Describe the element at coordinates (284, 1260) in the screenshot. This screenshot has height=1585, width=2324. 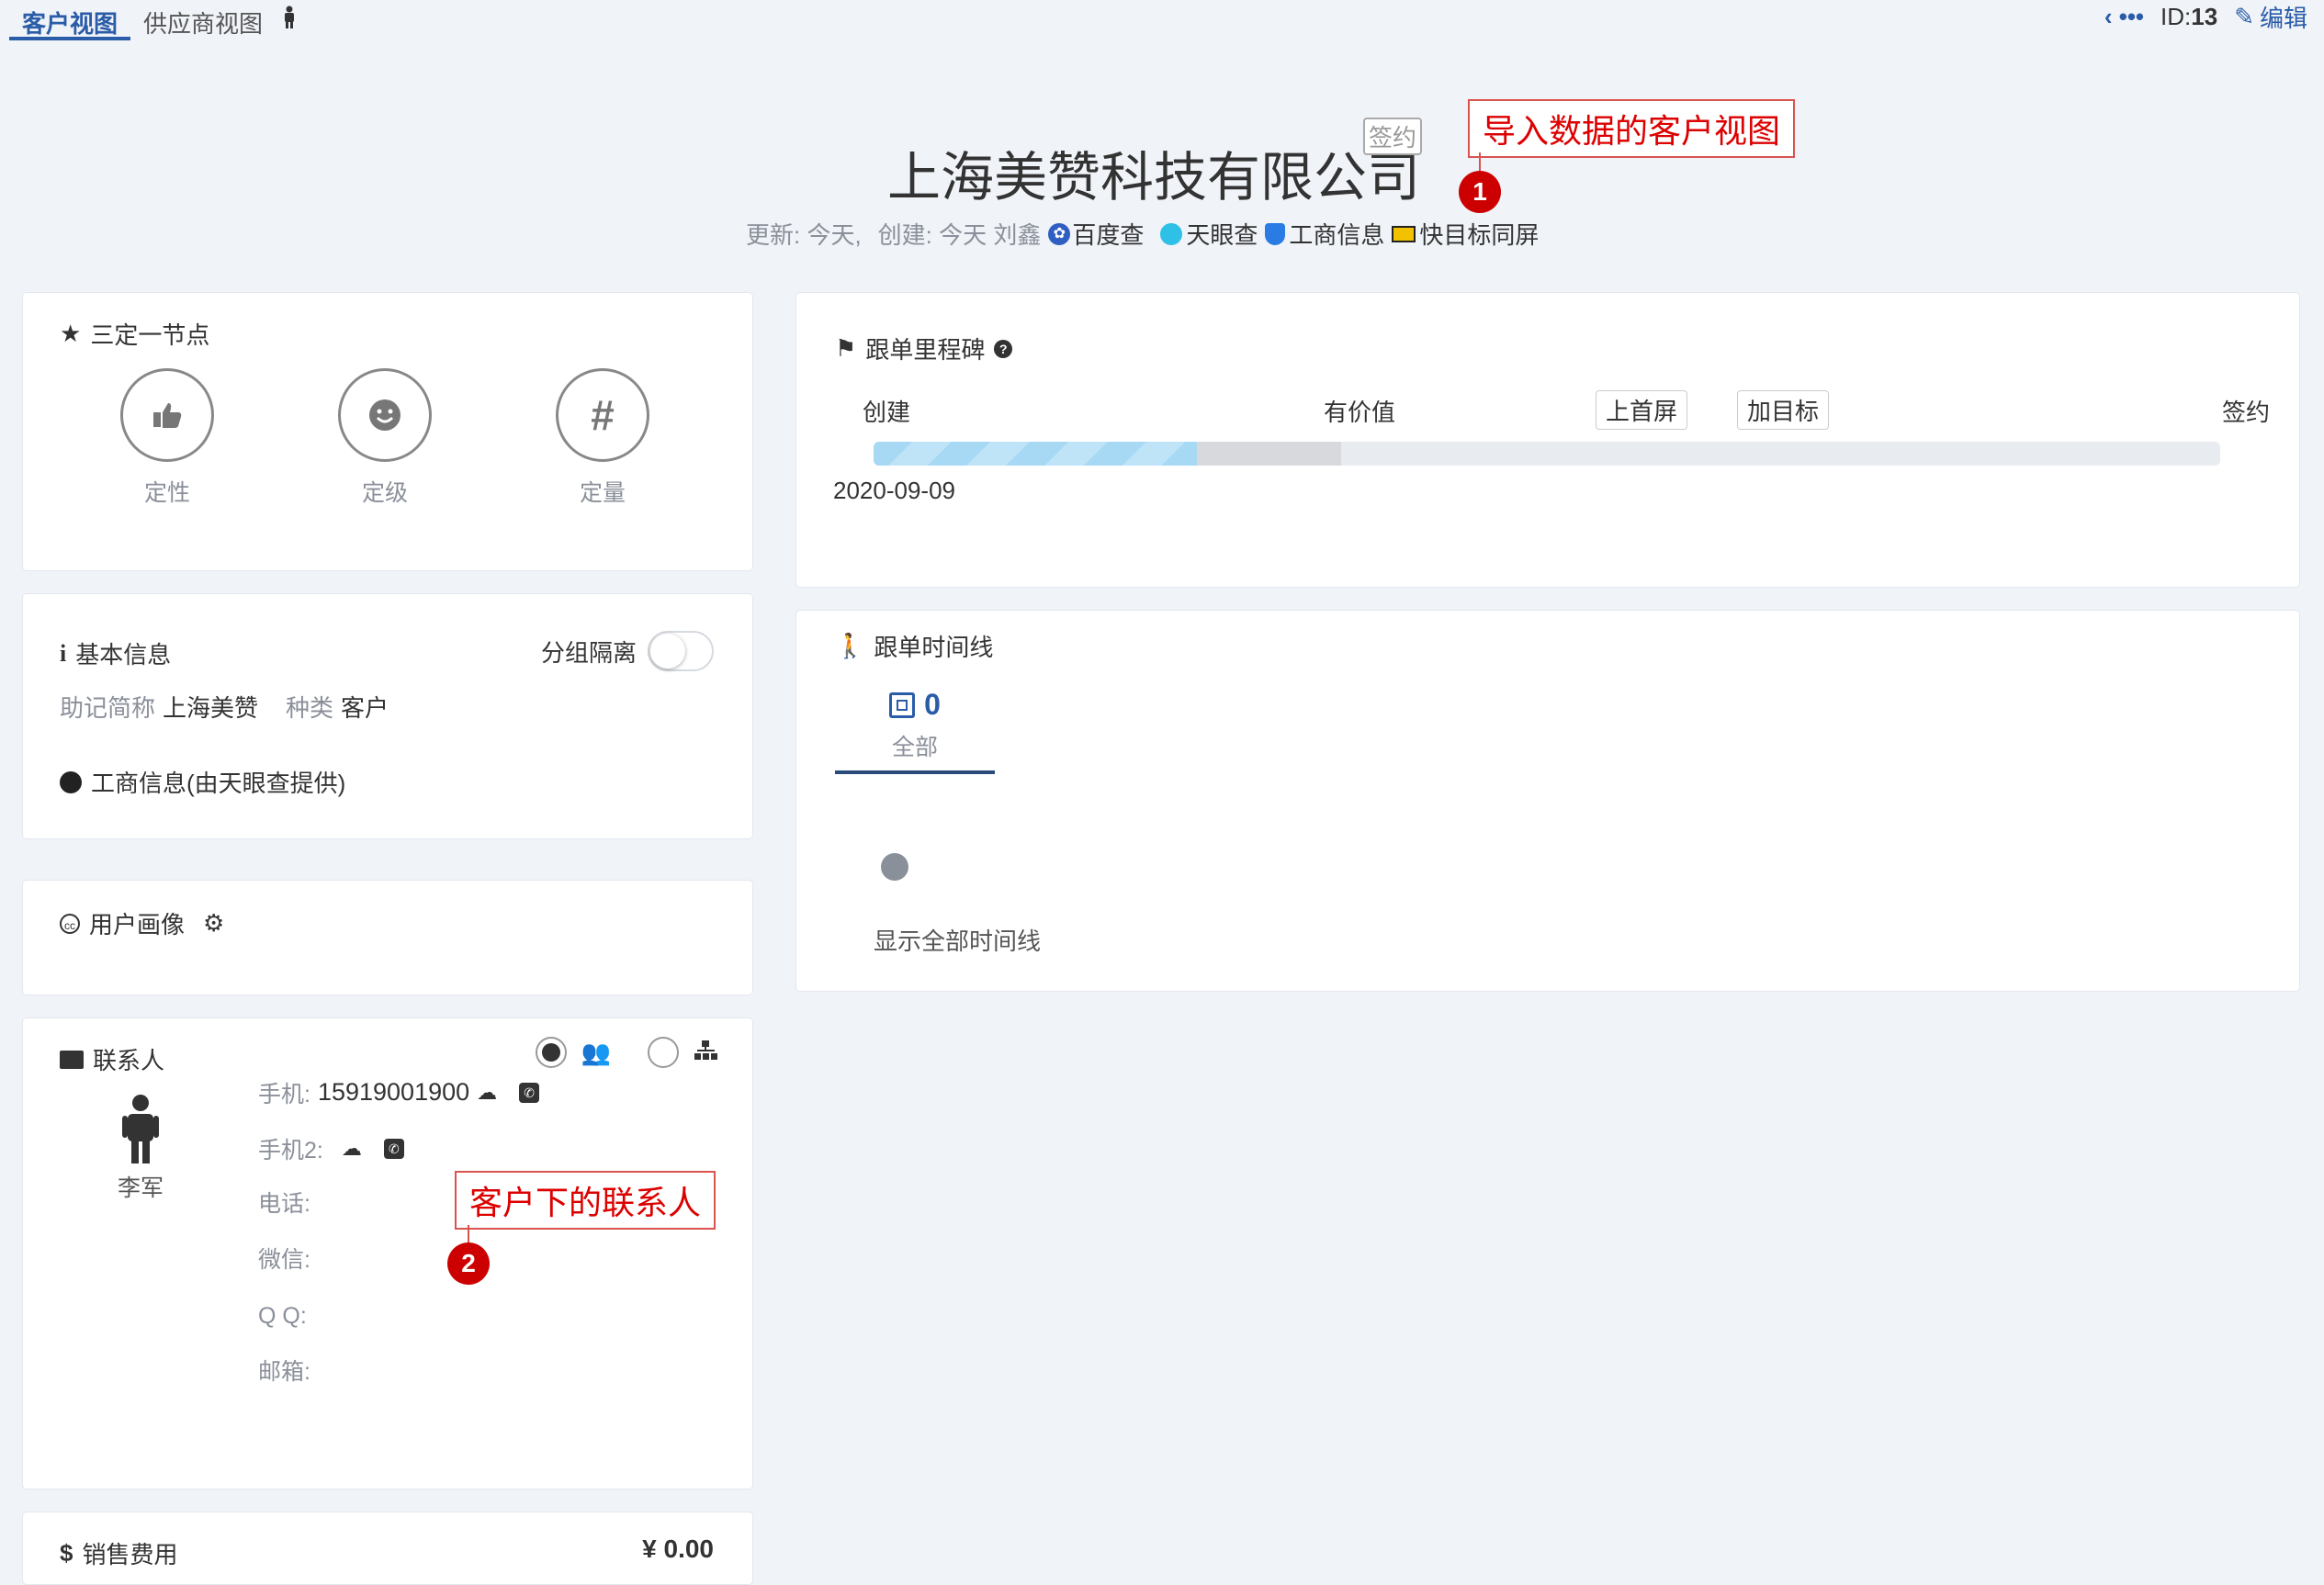
I see `wechat-row: 微信:` at that location.